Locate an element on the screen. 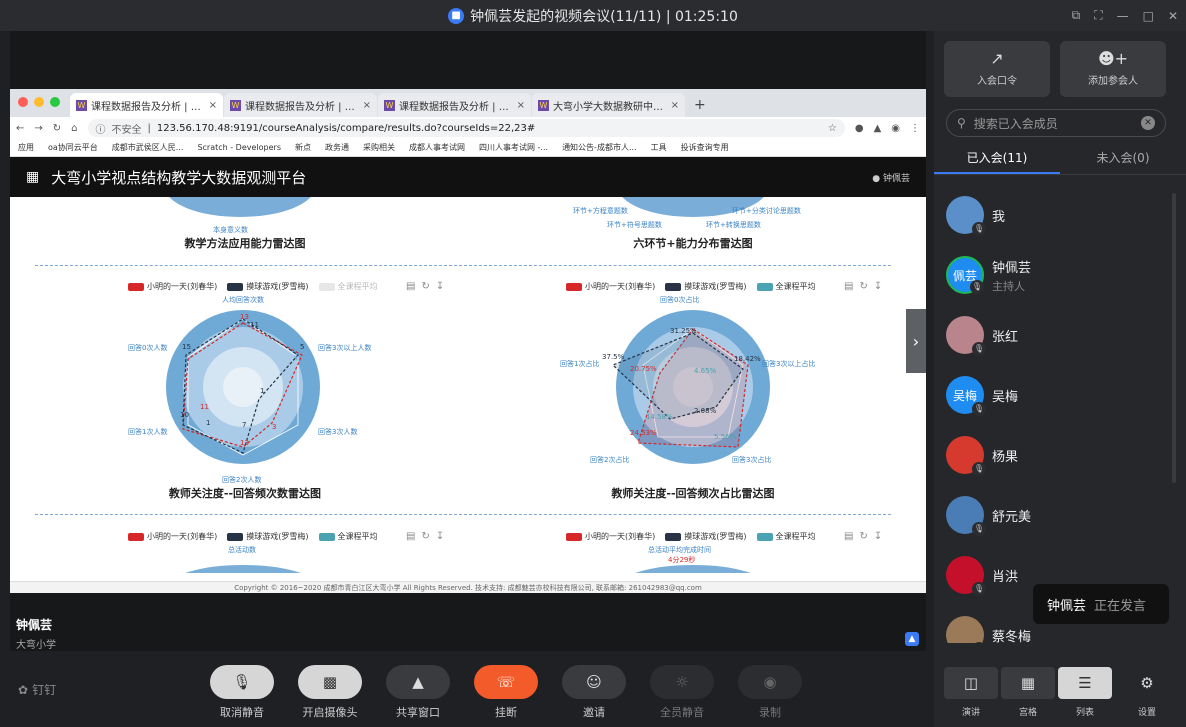  participant-row: 🎙 杨果 is located at coordinates (1052, 455).